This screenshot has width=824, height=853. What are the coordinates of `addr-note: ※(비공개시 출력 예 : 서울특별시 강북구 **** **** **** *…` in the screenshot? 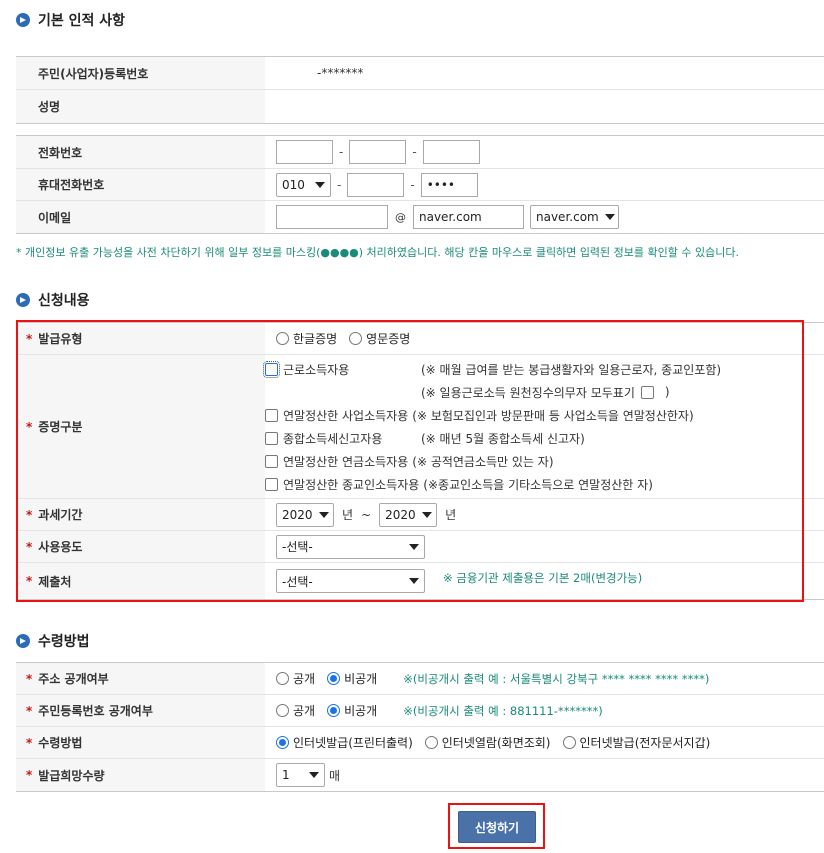 It's located at (556, 678).